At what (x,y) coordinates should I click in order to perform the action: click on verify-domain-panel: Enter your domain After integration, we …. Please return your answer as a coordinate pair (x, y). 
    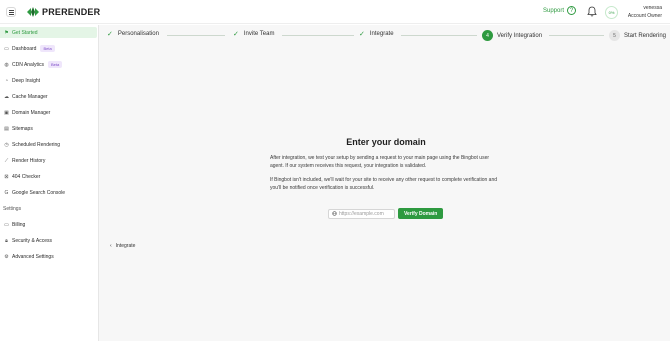
    Looking at the image, I should click on (386, 167).